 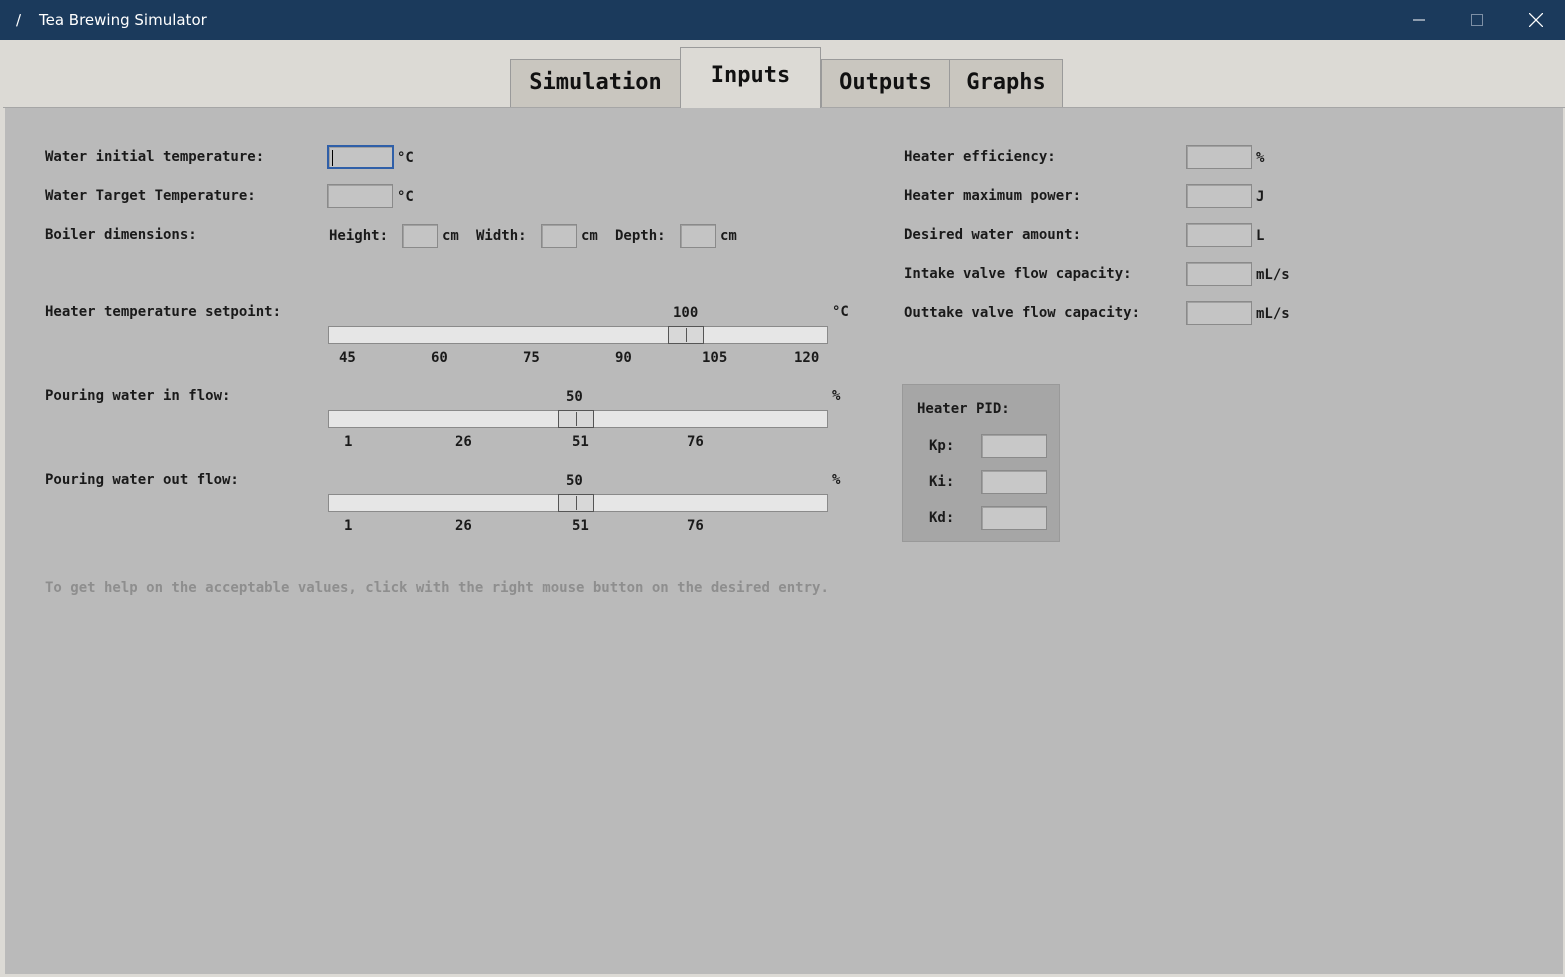 I want to click on boiler-width-input, so click(x=559, y=236).